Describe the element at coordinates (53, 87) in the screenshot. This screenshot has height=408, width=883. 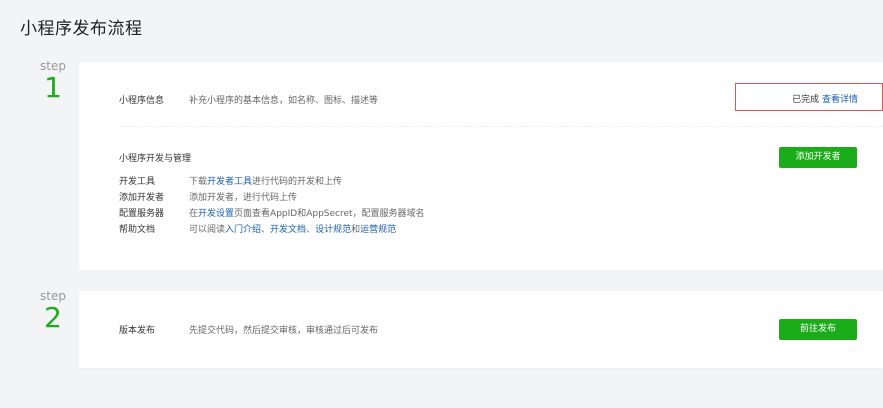
I see `step-1-number: 1` at that location.